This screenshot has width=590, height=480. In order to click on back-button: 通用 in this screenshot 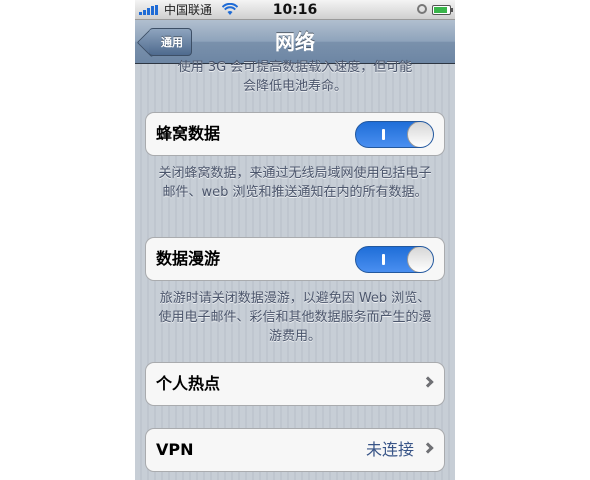, I will do `click(170, 42)`.